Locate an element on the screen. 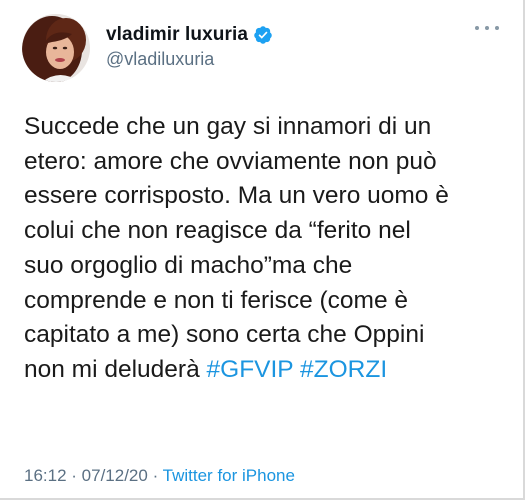 The height and width of the screenshot is (500, 525). tweet-meta: 16:12 · 07/12/20 · Twitter for iPhone is located at coordinates (159, 476).